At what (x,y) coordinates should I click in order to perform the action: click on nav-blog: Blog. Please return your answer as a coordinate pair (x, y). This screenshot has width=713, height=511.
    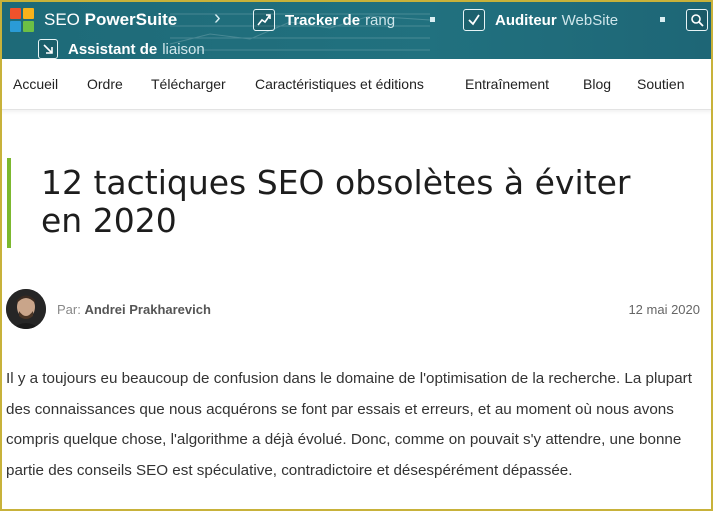
    Looking at the image, I should click on (597, 84).